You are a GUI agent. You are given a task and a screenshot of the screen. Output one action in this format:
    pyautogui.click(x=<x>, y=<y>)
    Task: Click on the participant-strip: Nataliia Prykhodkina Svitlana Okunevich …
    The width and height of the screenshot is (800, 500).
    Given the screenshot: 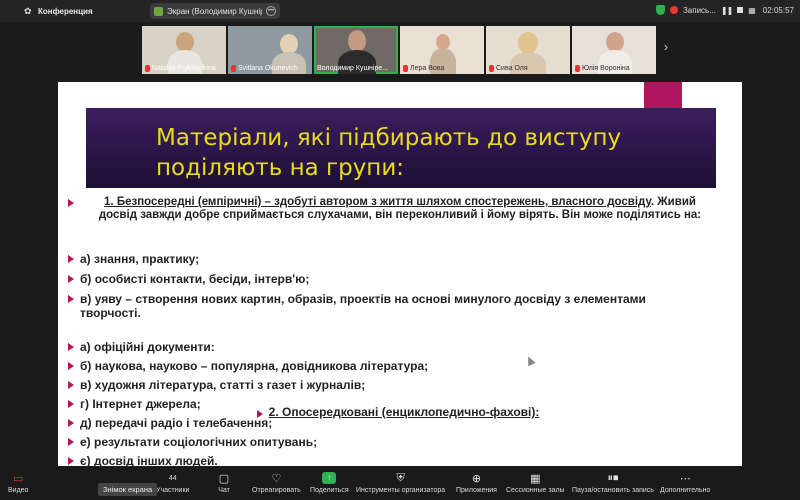 What is the action you would take?
    pyautogui.click(x=400, y=50)
    